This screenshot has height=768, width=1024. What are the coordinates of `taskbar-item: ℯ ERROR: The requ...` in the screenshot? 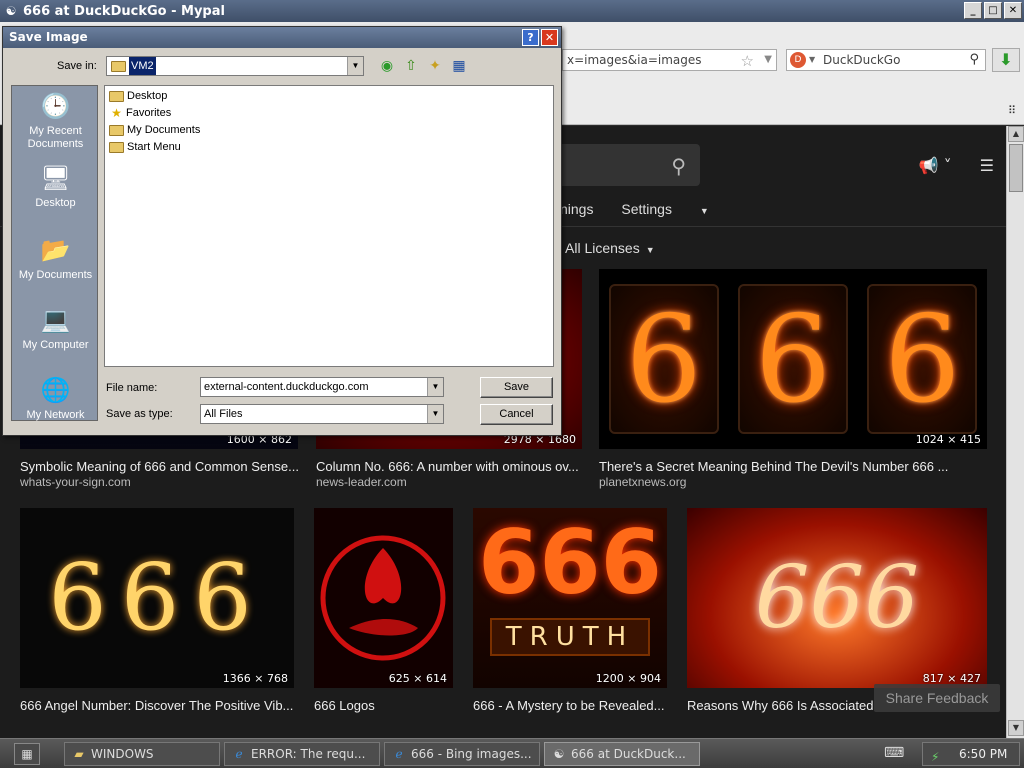 It's located at (302, 754).